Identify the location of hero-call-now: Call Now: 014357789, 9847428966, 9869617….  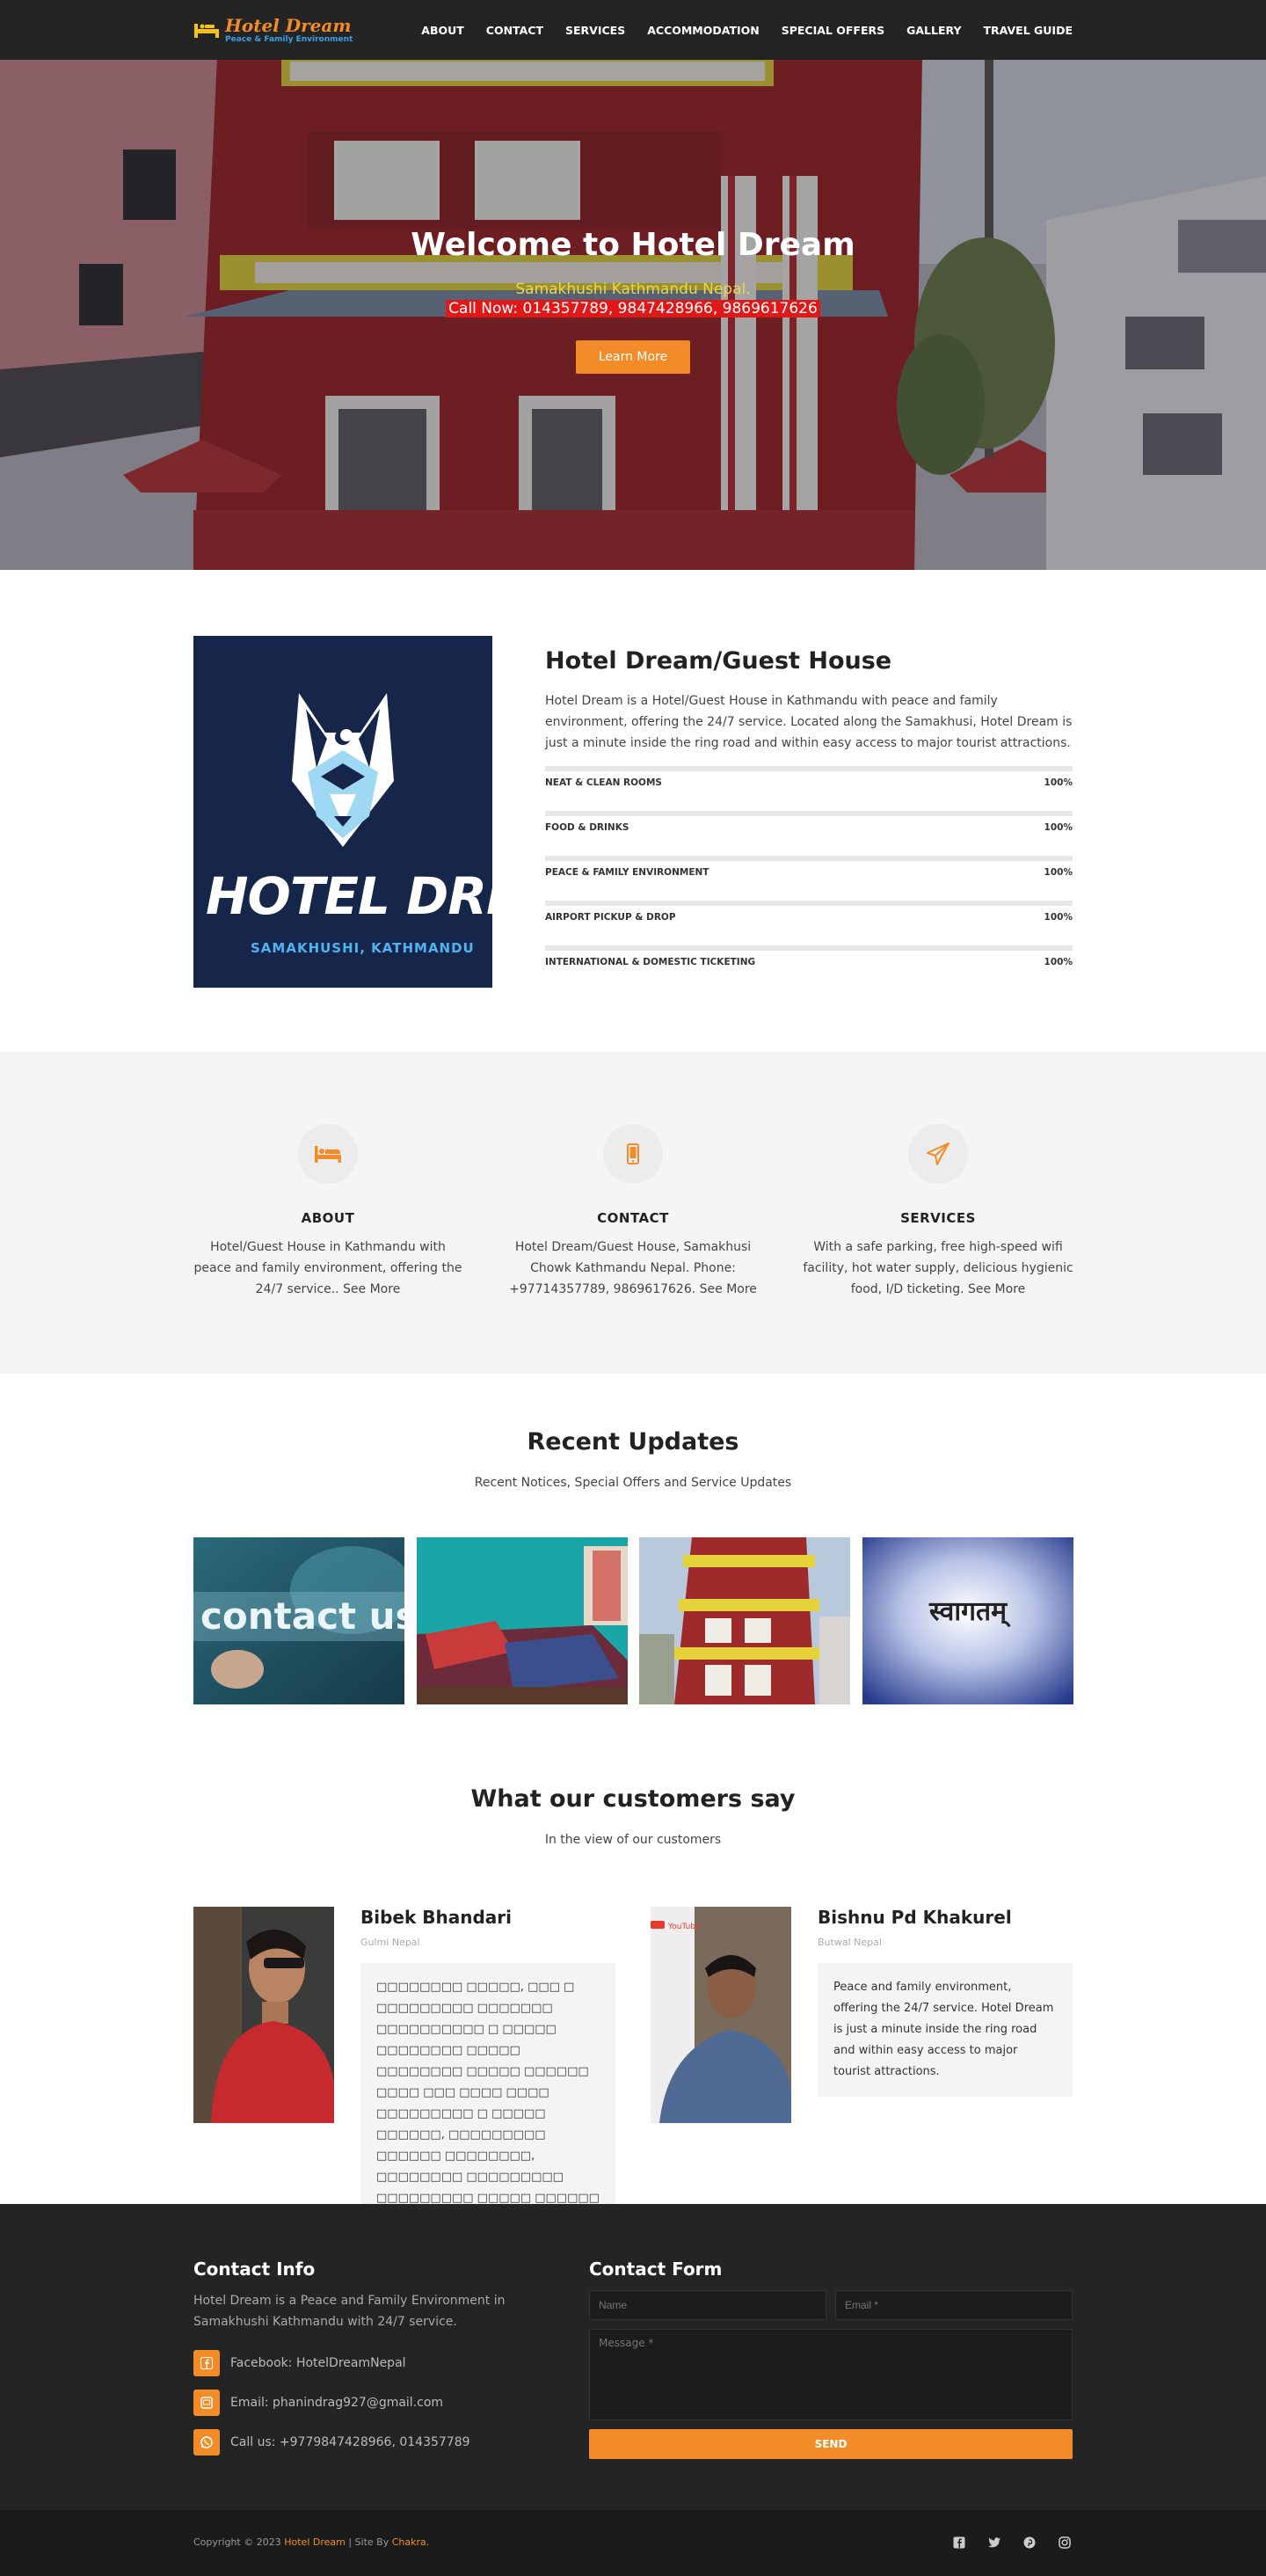
(633, 308).